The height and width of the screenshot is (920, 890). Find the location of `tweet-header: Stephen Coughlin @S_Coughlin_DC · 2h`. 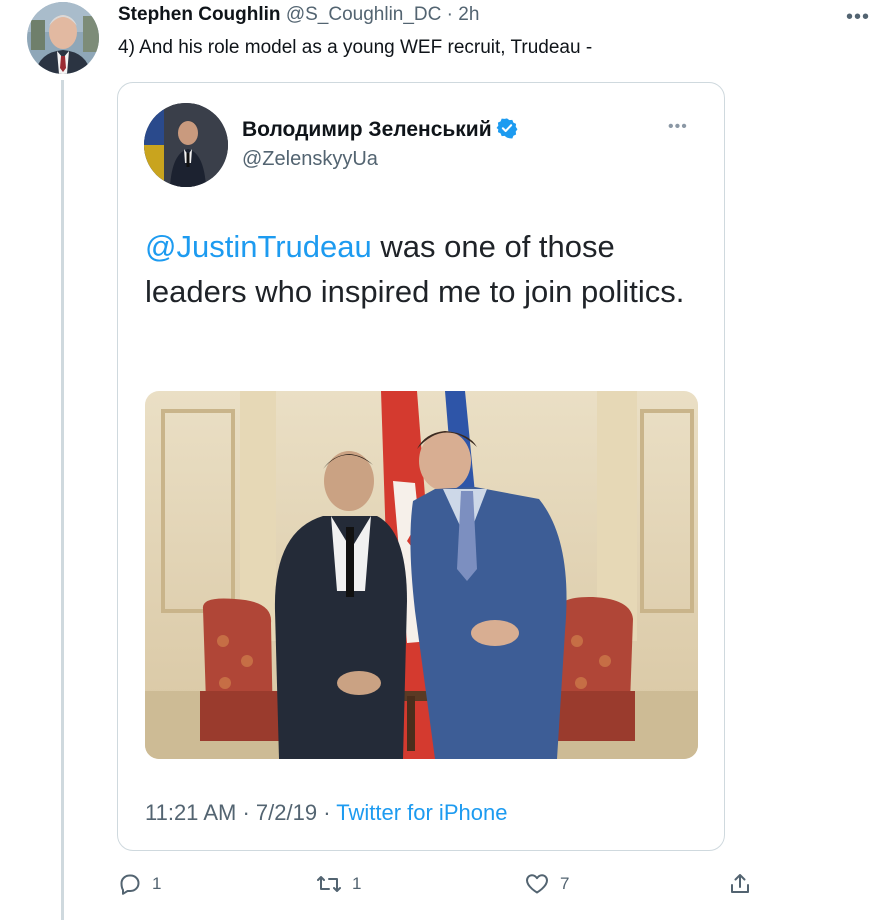

tweet-header: Stephen Coughlin @S_Coughlin_DC · 2h is located at coordinates (298, 15).